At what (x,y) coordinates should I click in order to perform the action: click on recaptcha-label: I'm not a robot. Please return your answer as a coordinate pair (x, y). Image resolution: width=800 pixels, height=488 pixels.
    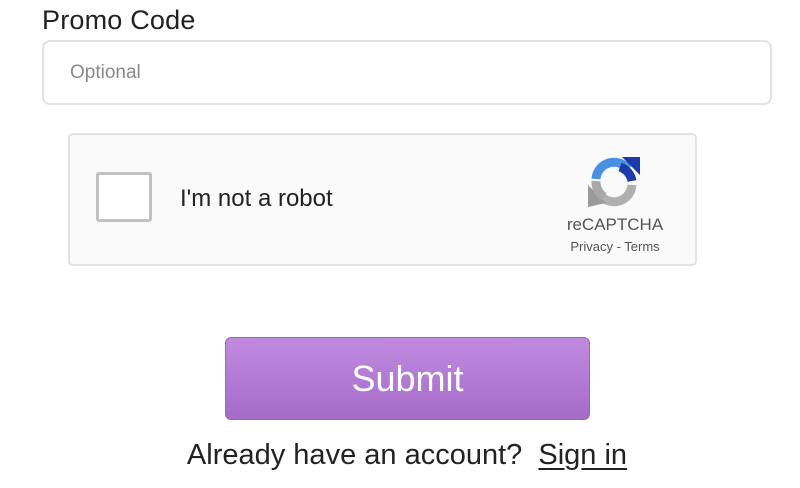
    Looking at the image, I should click on (256, 198).